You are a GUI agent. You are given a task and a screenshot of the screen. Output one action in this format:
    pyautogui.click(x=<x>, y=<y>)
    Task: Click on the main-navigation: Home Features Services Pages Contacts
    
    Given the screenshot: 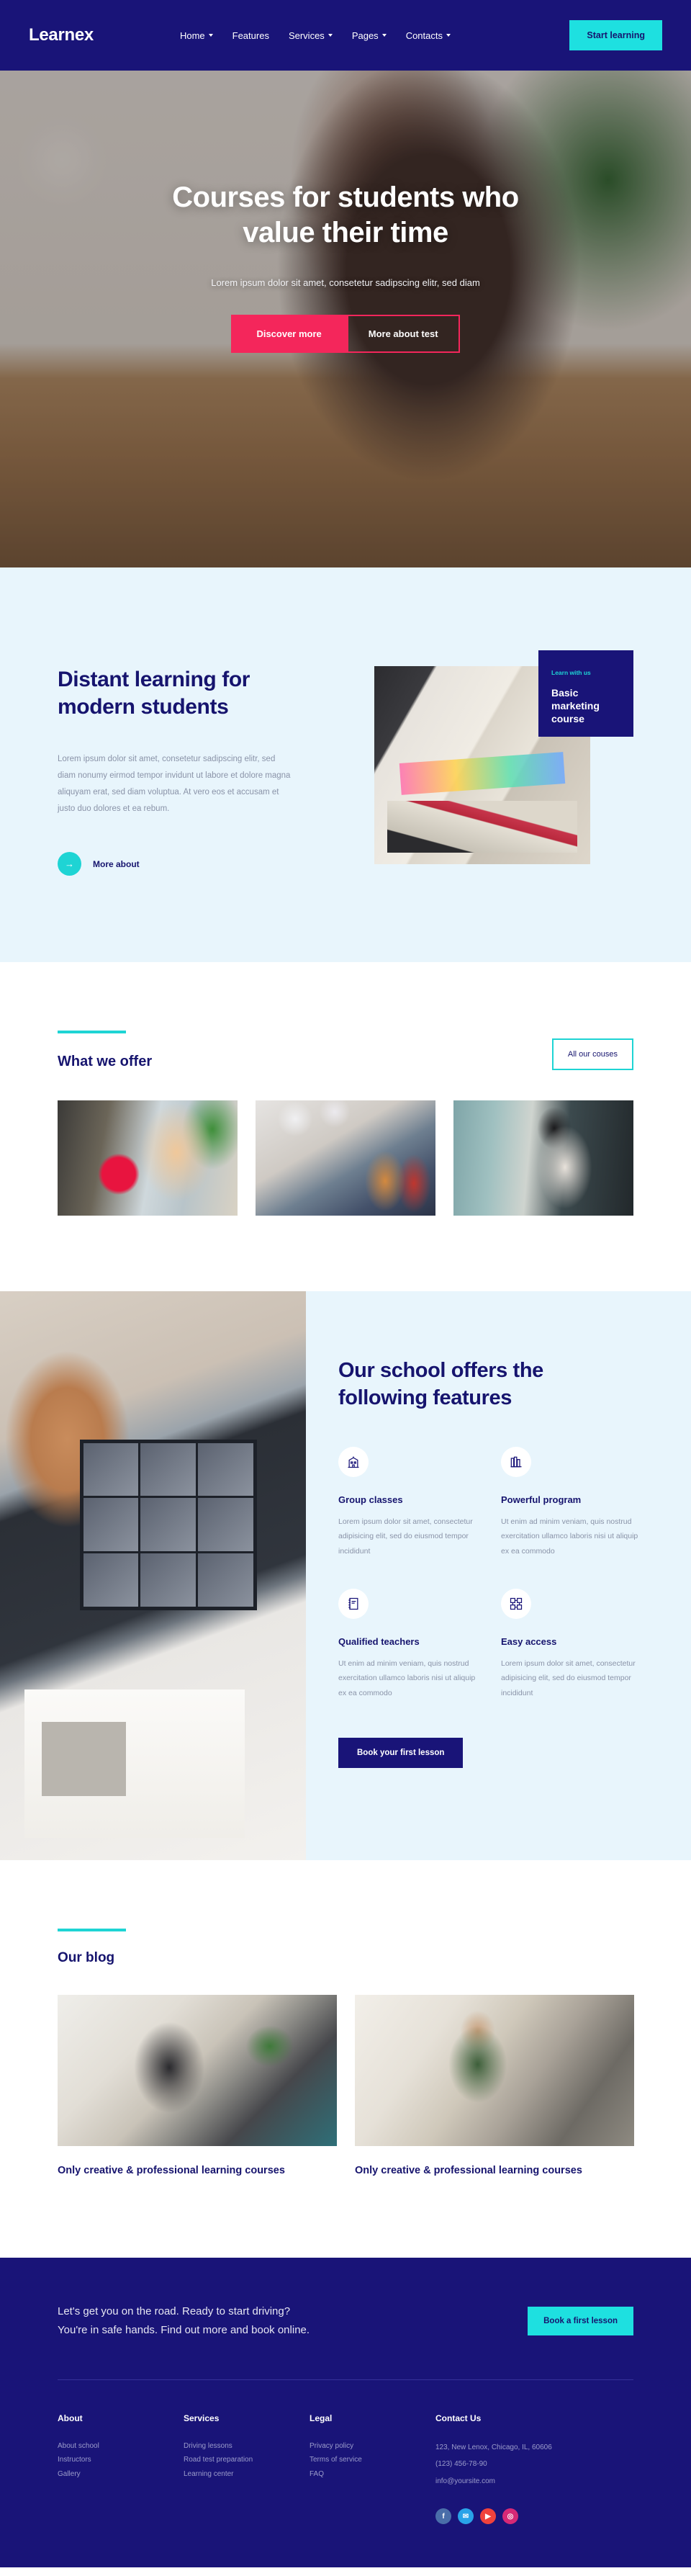 What is the action you would take?
    pyautogui.click(x=315, y=35)
    